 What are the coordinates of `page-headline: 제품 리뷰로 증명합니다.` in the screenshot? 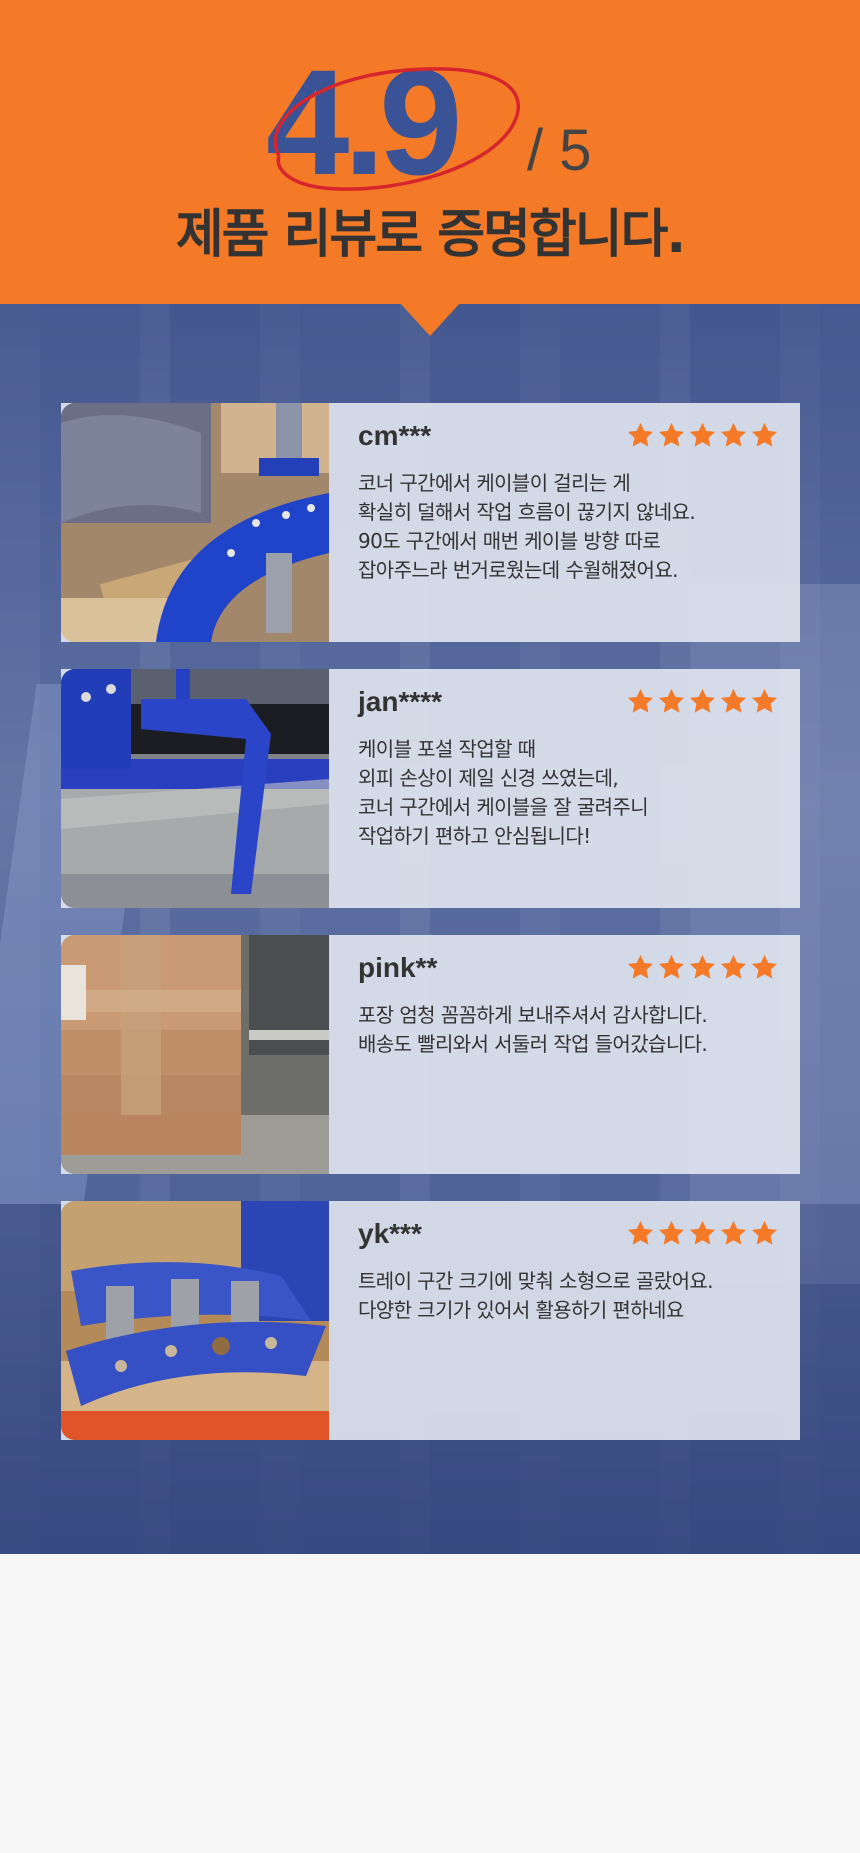 It's located at (430, 235).